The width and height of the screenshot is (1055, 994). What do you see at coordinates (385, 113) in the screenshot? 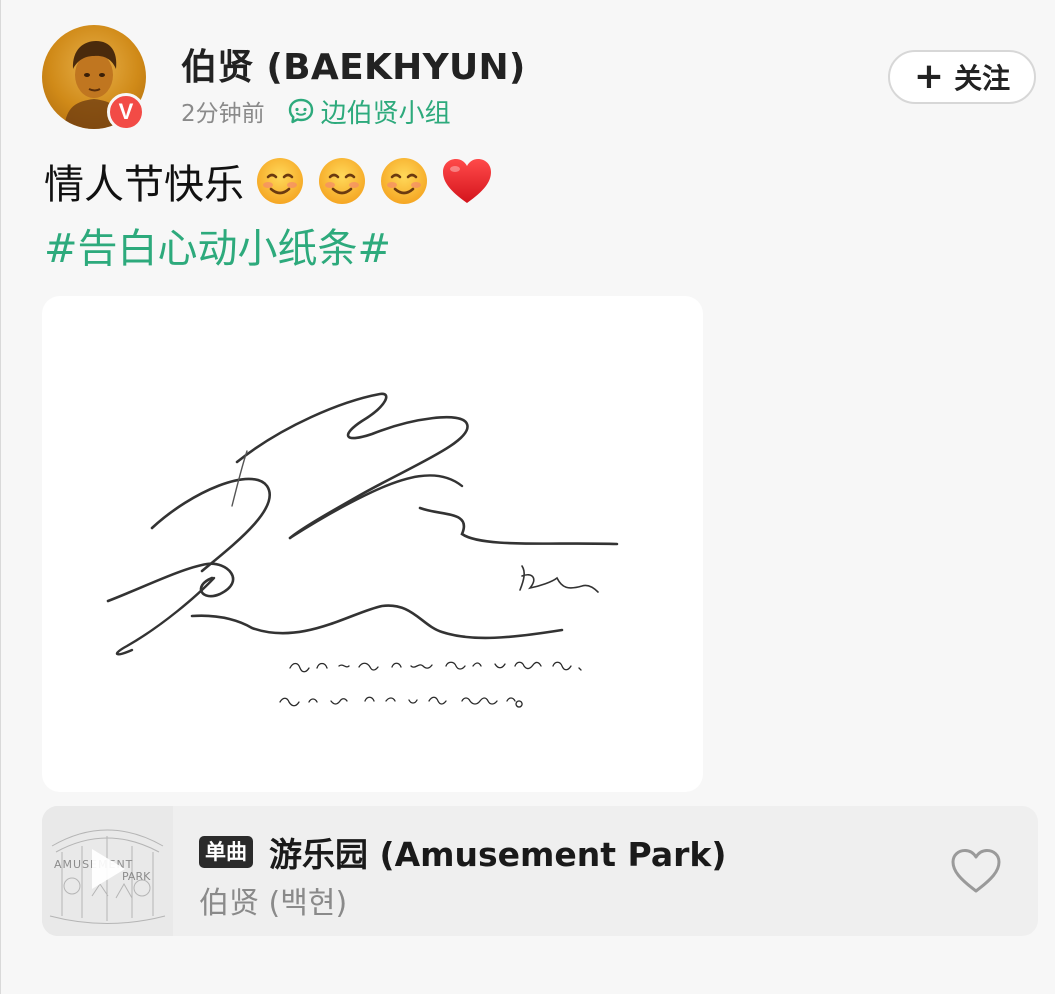
I see `group-name: 边伯贤小组` at bounding box center [385, 113].